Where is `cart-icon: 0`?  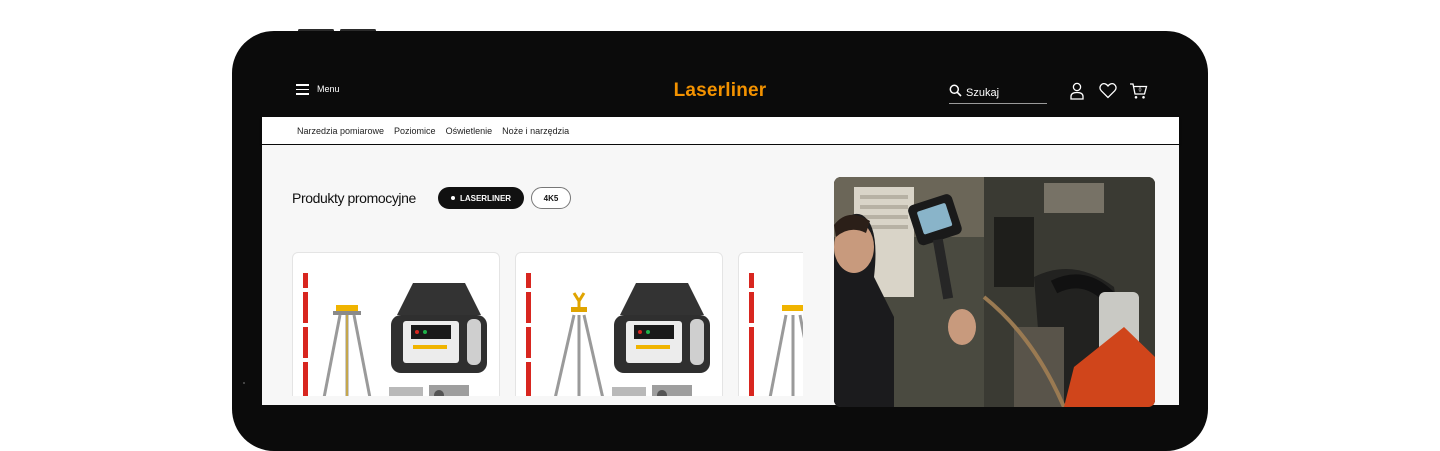
cart-icon: 0 is located at coordinates (1138, 93).